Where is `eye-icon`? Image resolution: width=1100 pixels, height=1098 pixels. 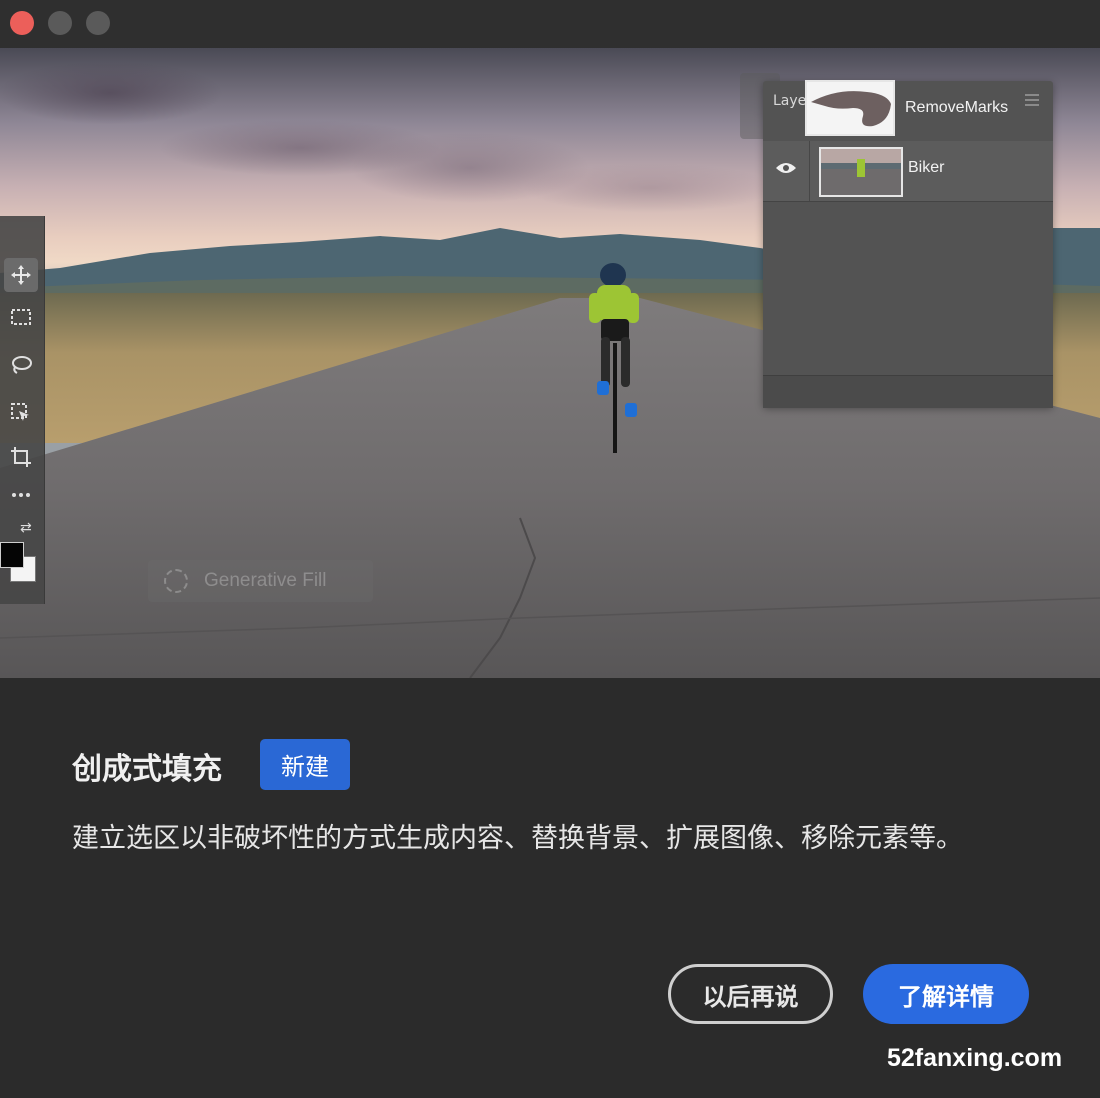 eye-icon is located at coordinates (786, 168).